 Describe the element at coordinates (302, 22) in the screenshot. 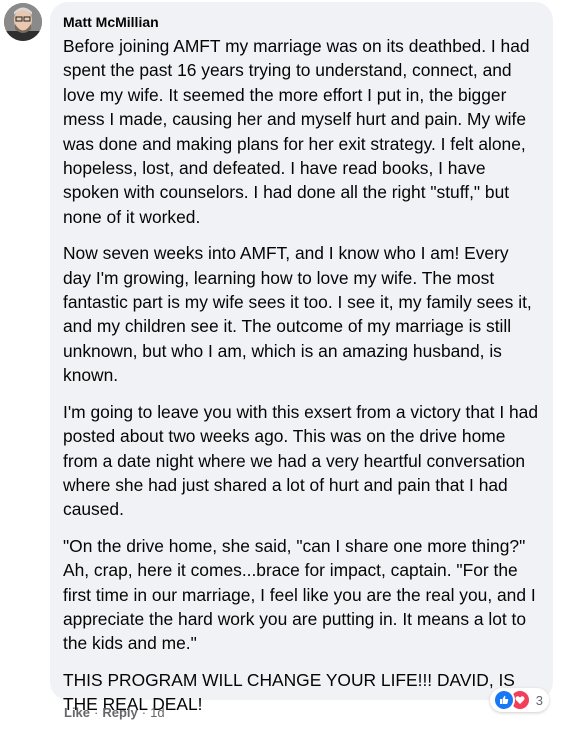

I see `author-name: Matt McMillian` at that location.